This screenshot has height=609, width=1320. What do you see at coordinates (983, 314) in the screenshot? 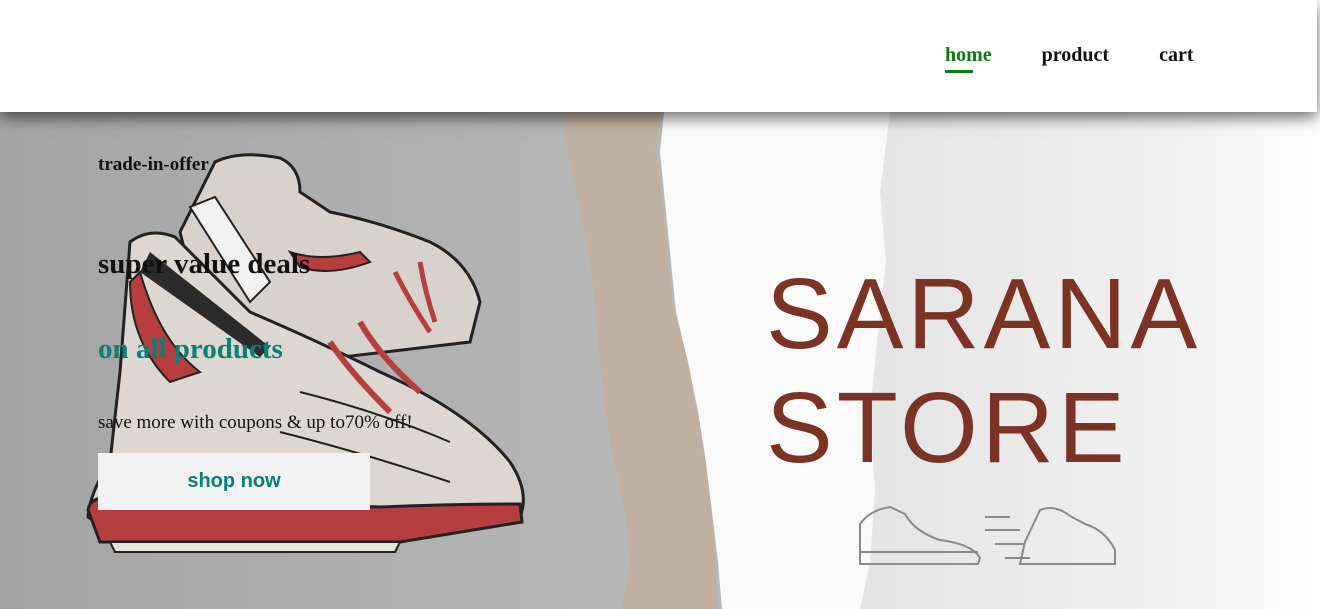
I see `brand-text-sarana: SARANA` at bounding box center [983, 314].